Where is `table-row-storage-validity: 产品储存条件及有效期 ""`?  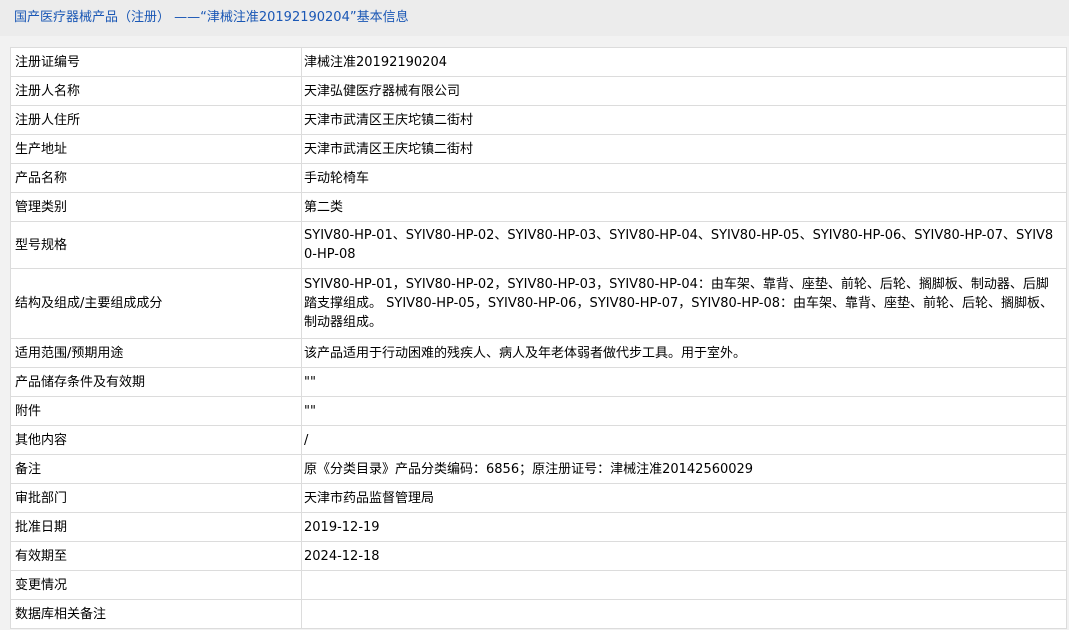 table-row-storage-validity: 产品储存条件及有效期 "" is located at coordinates (538, 382).